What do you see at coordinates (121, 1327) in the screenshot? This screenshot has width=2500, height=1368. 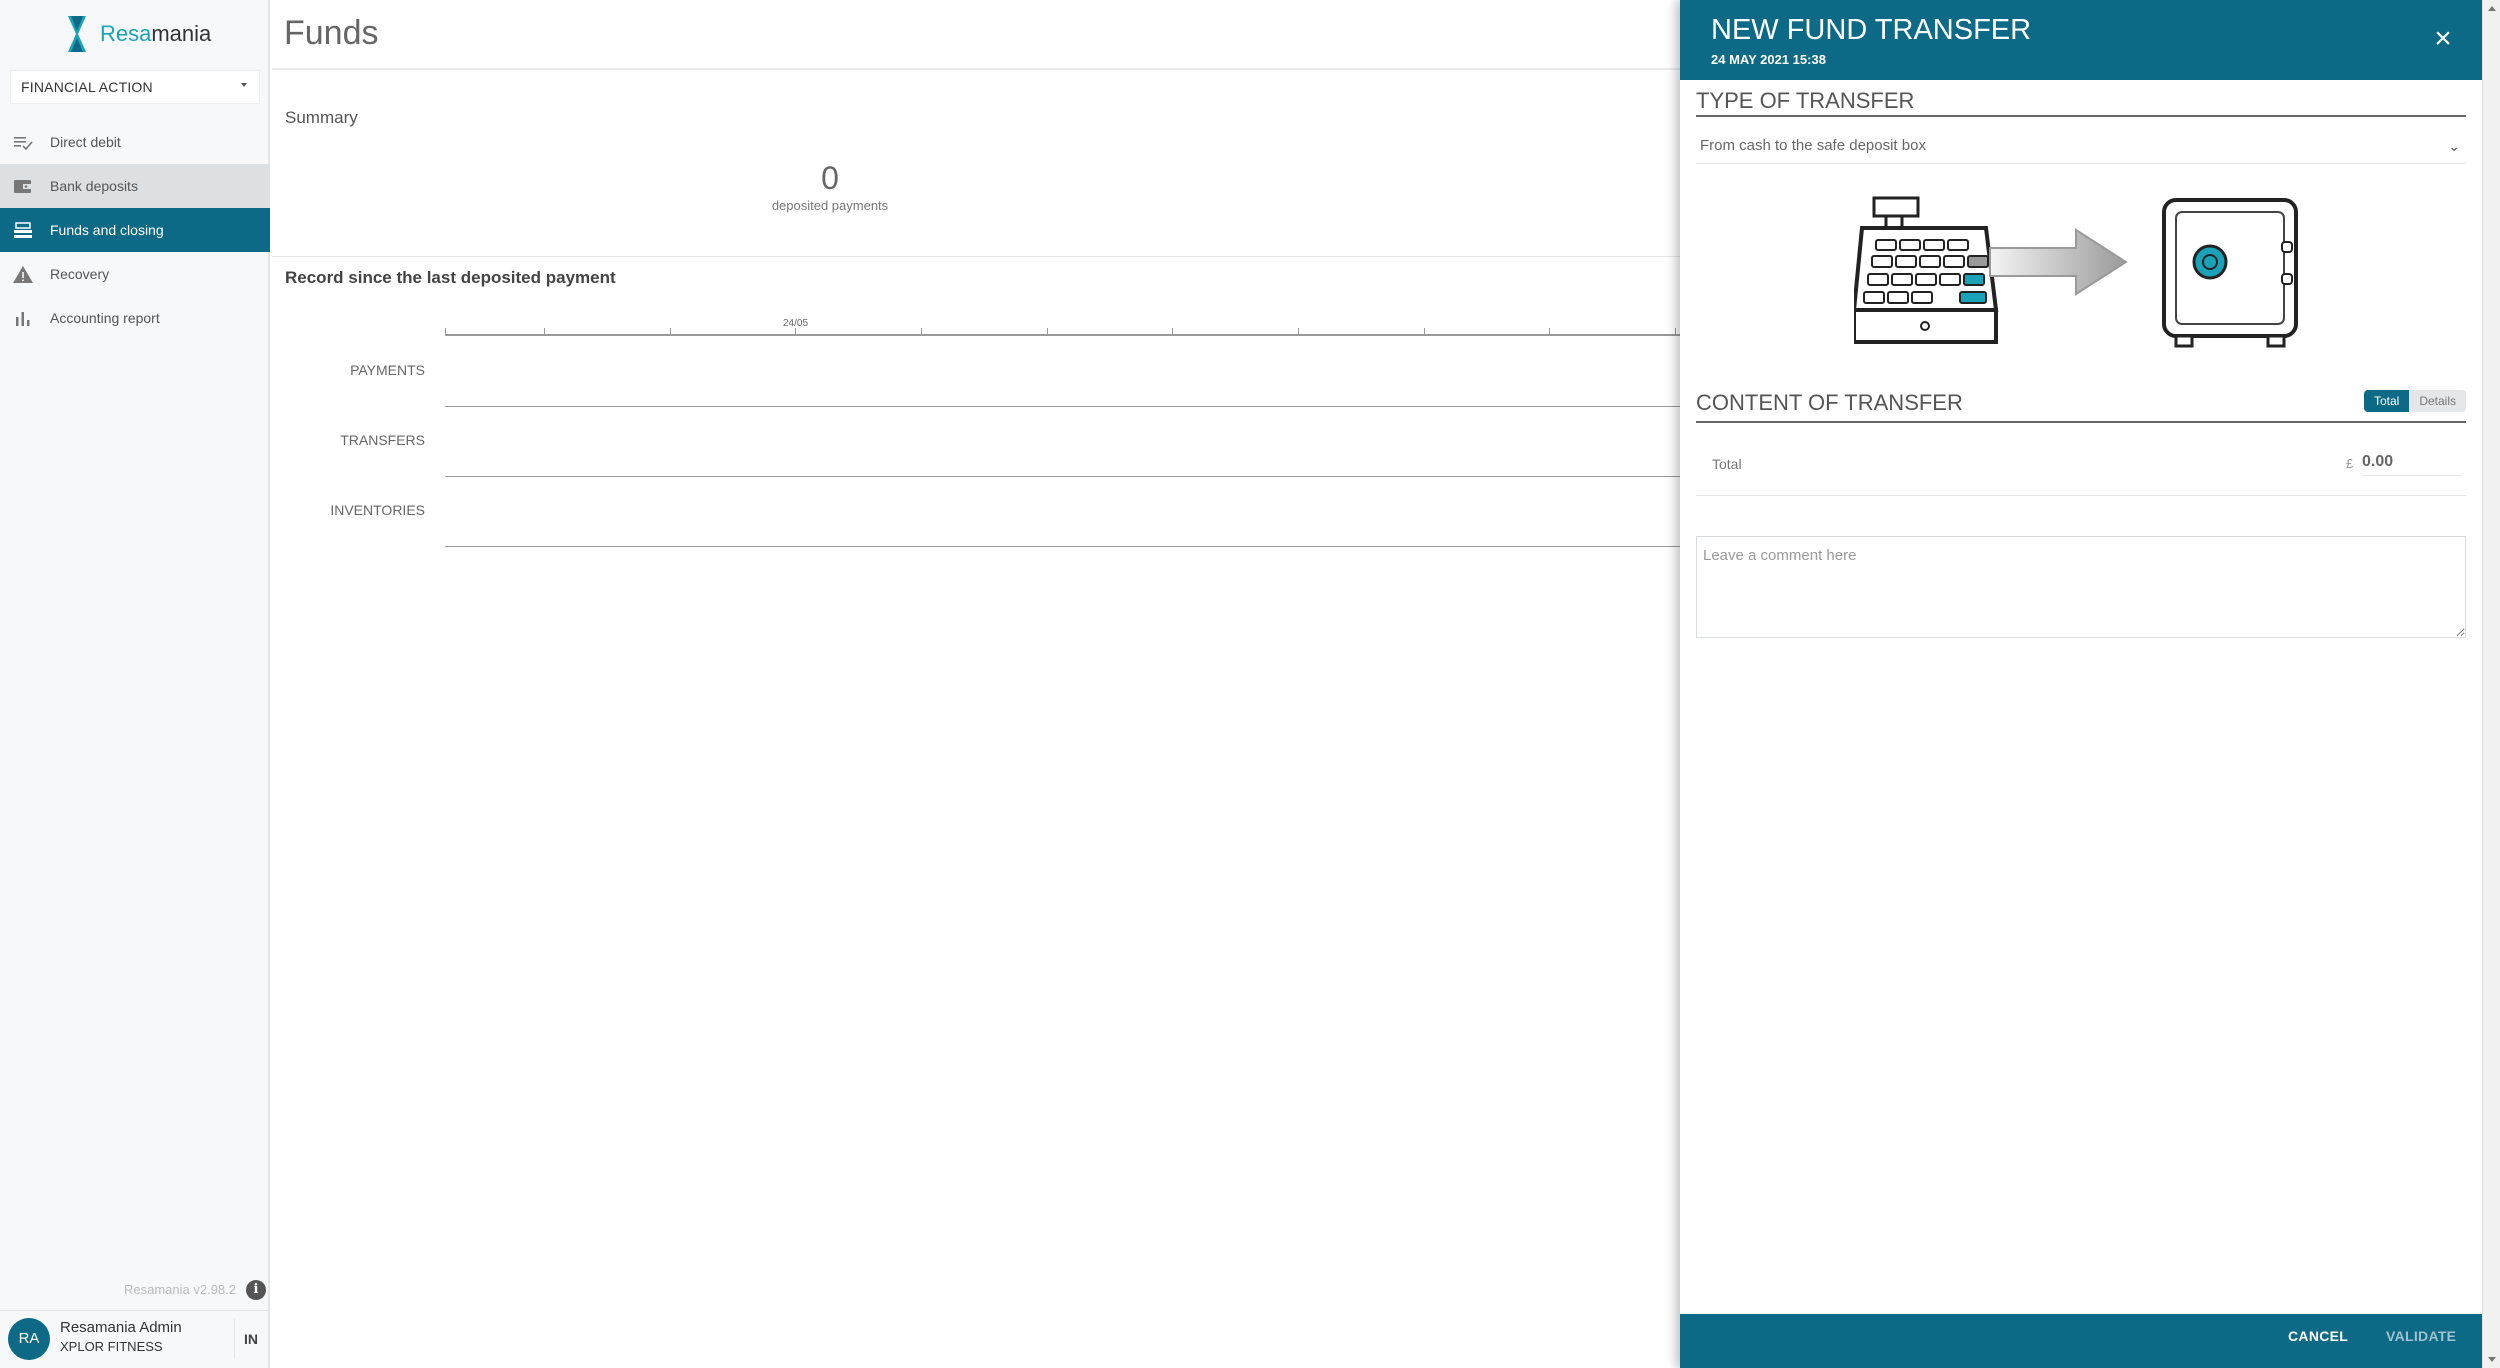 I see `user-name: Resamania Admin` at bounding box center [121, 1327].